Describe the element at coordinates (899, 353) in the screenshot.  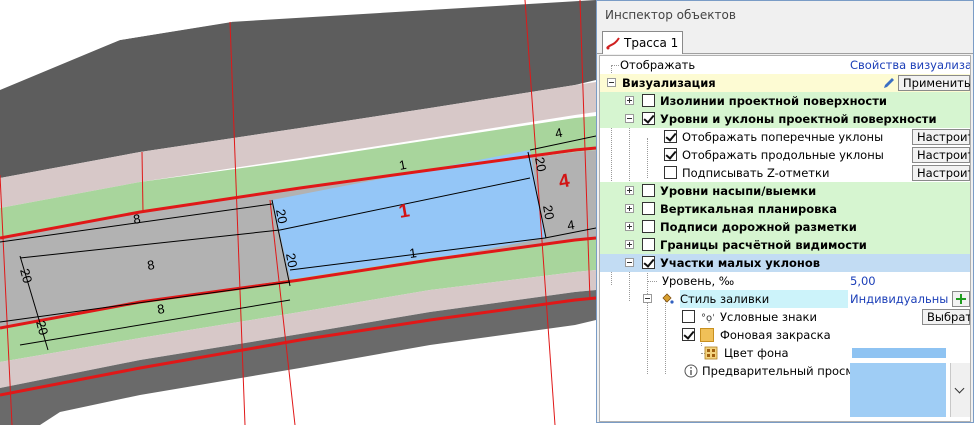
I see `bg-color-swatch` at that location.